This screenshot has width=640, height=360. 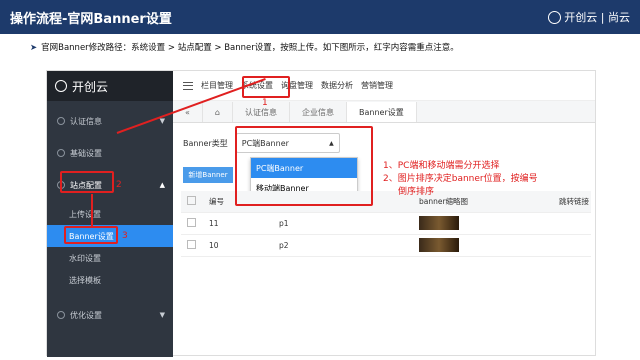 I want to click on page-title: 操作流程-官网Banner设置, so click(x=91, y=19).